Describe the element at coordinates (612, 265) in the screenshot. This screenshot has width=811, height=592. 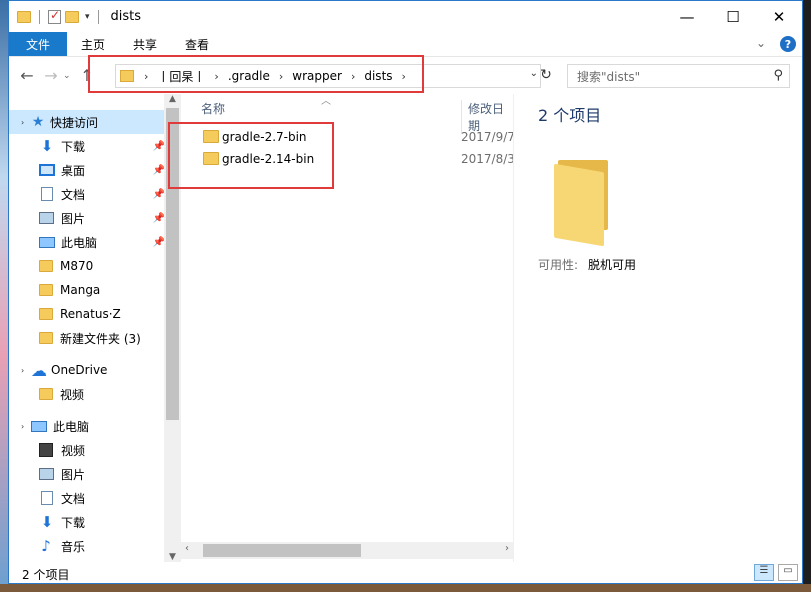
I see `availability-value: 脱机可用` at that location.